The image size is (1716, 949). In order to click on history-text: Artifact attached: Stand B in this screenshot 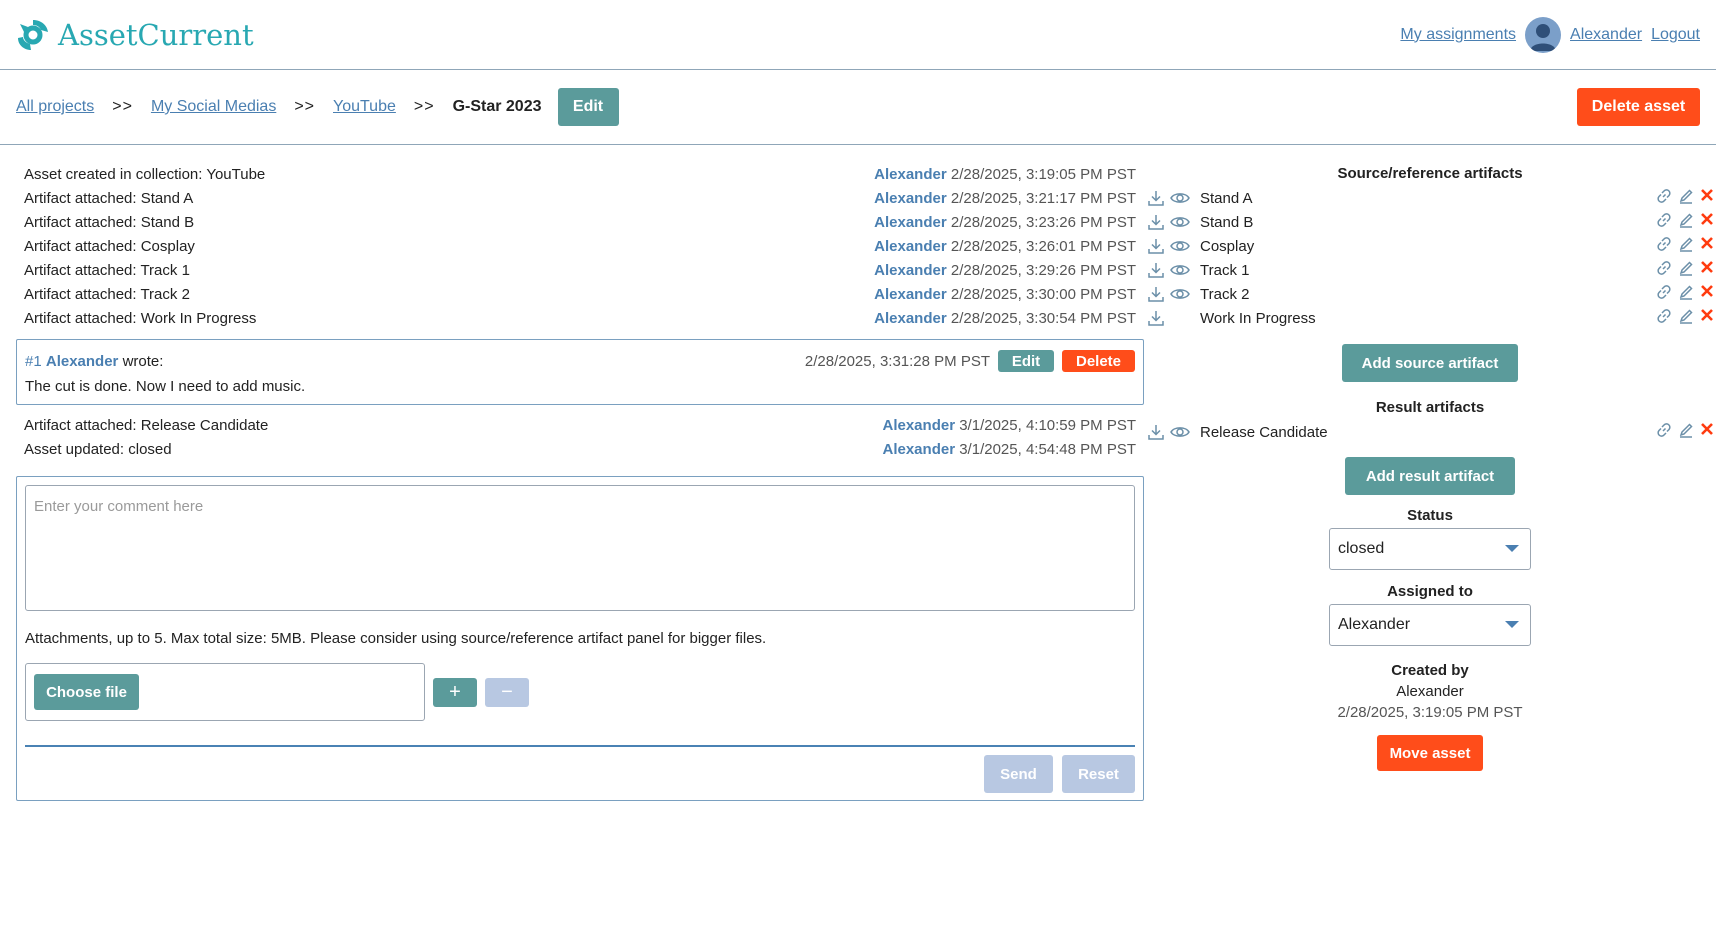, I will do `click(109, 222)`.